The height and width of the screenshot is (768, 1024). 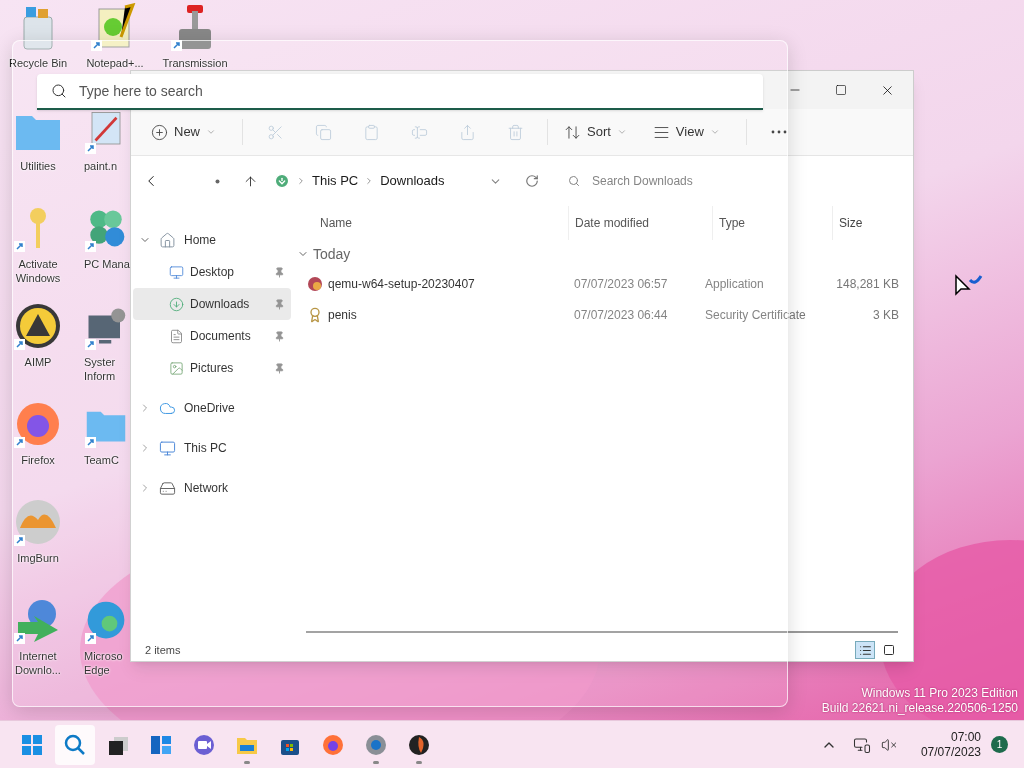 I want to click on search-downloads-field: Search Downloads, so click(x=667, y=181).